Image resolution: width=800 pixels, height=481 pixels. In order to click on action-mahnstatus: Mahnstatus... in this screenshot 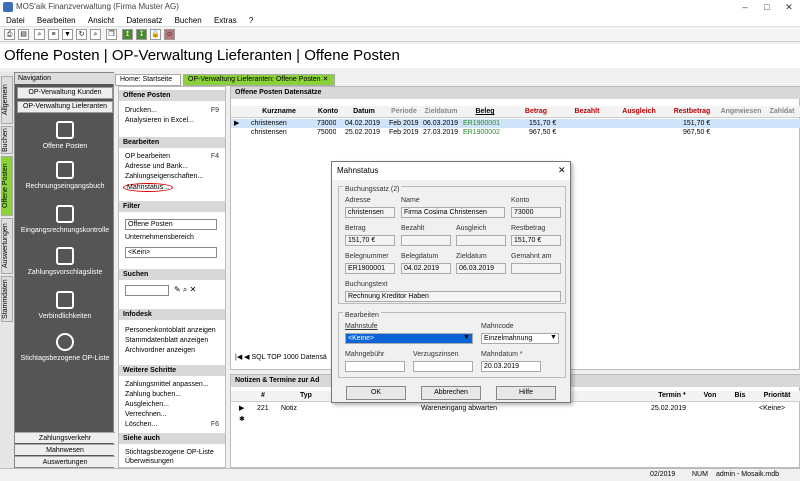, I will do `click(148, 187)`.